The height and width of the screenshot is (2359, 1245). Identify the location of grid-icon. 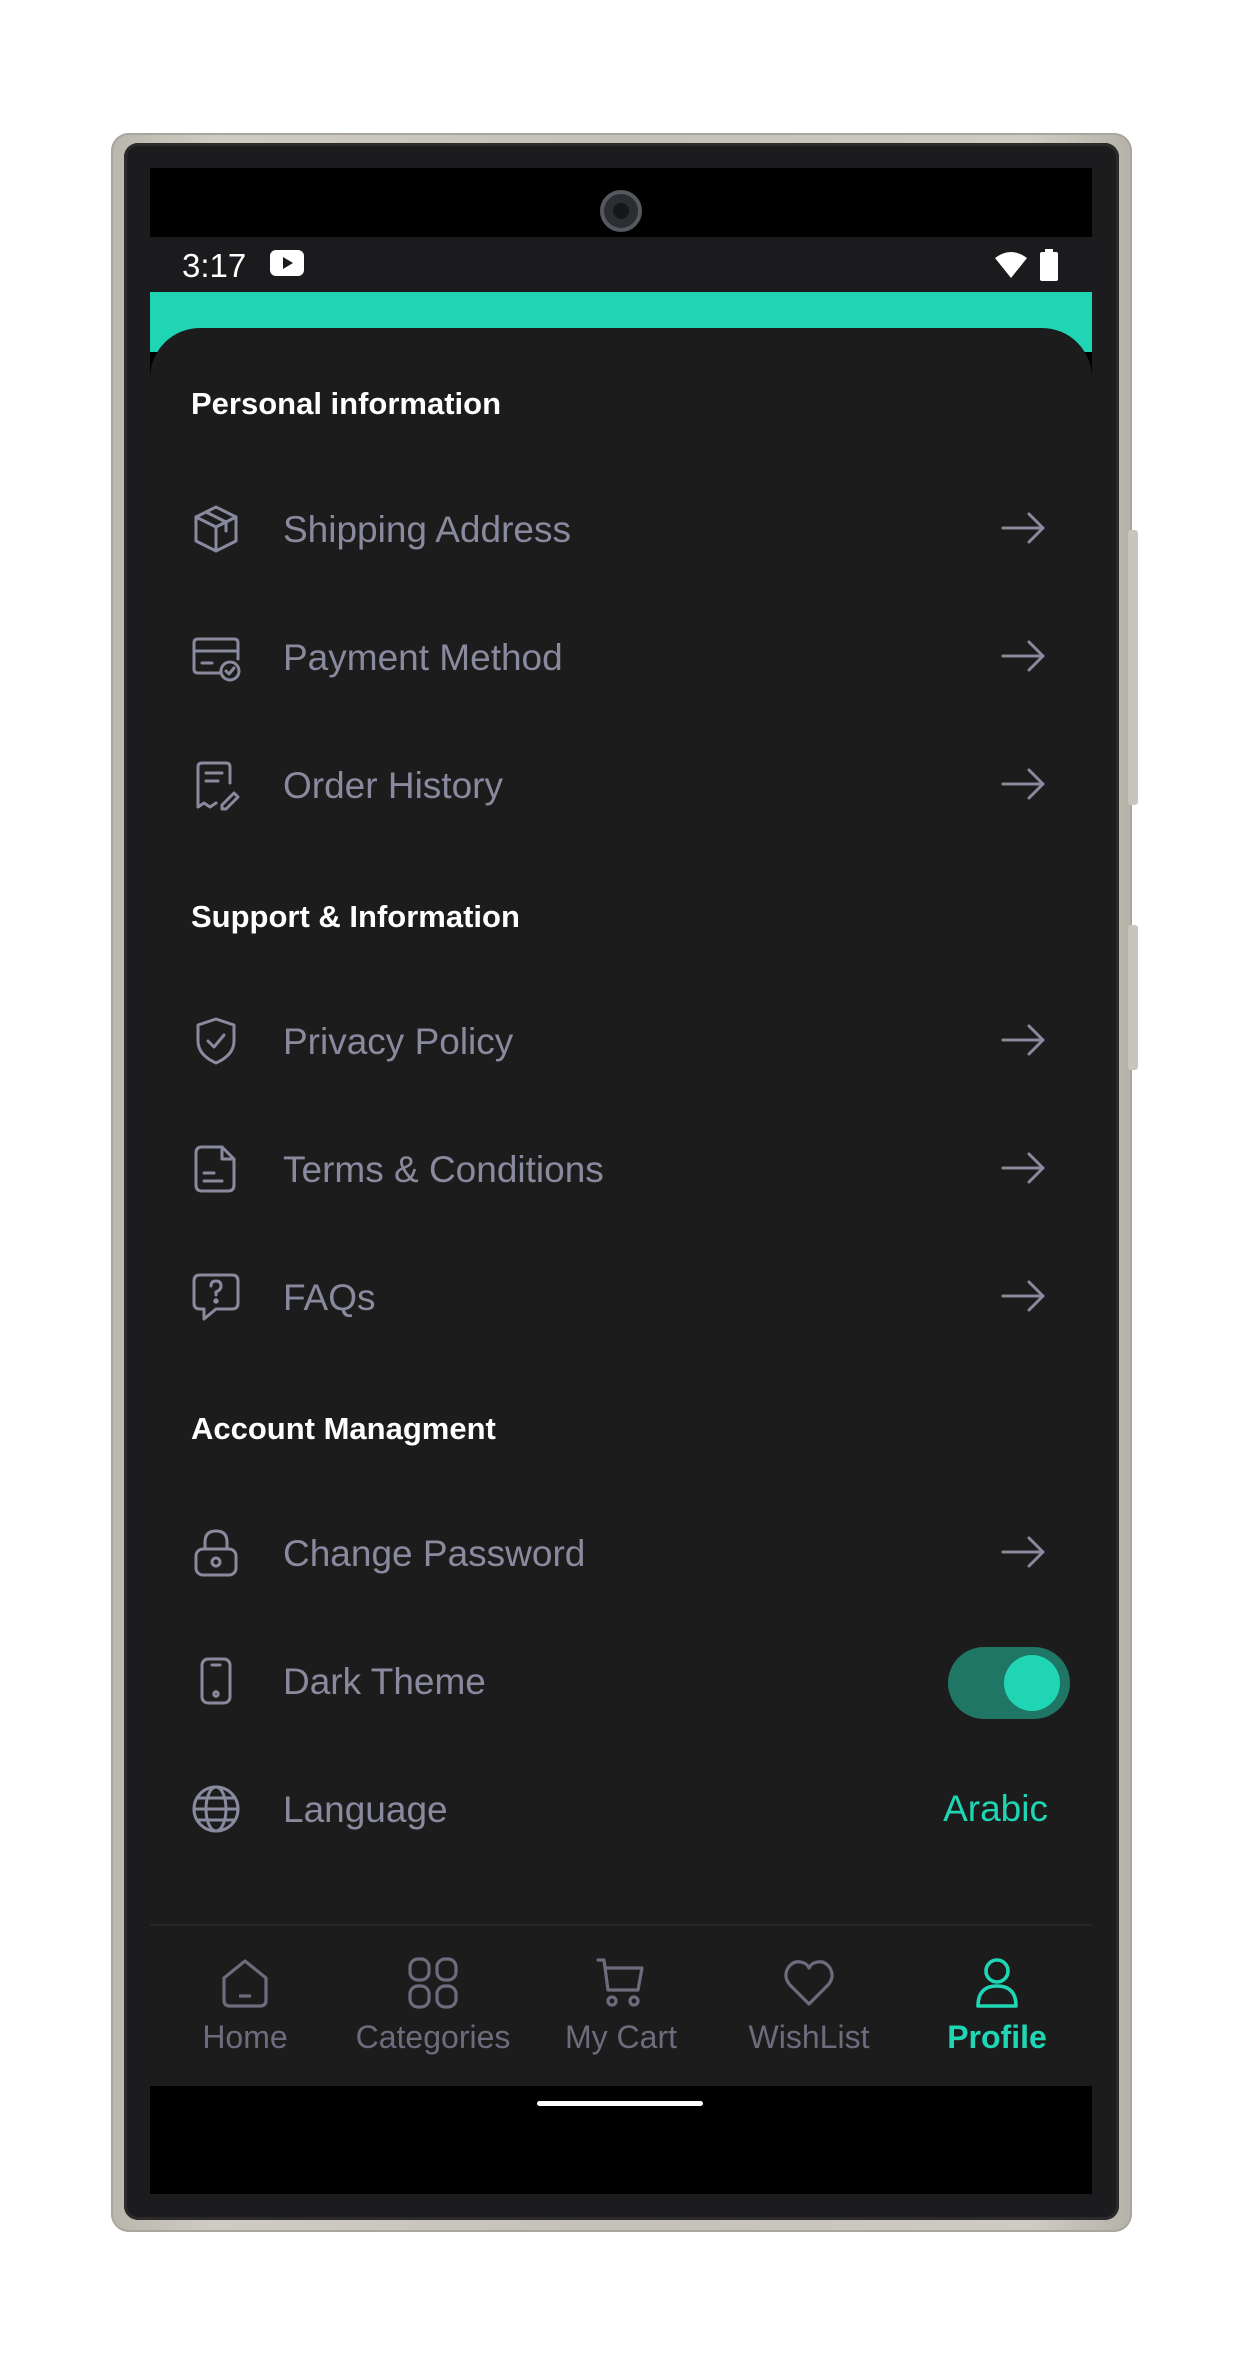
(433, 1983).